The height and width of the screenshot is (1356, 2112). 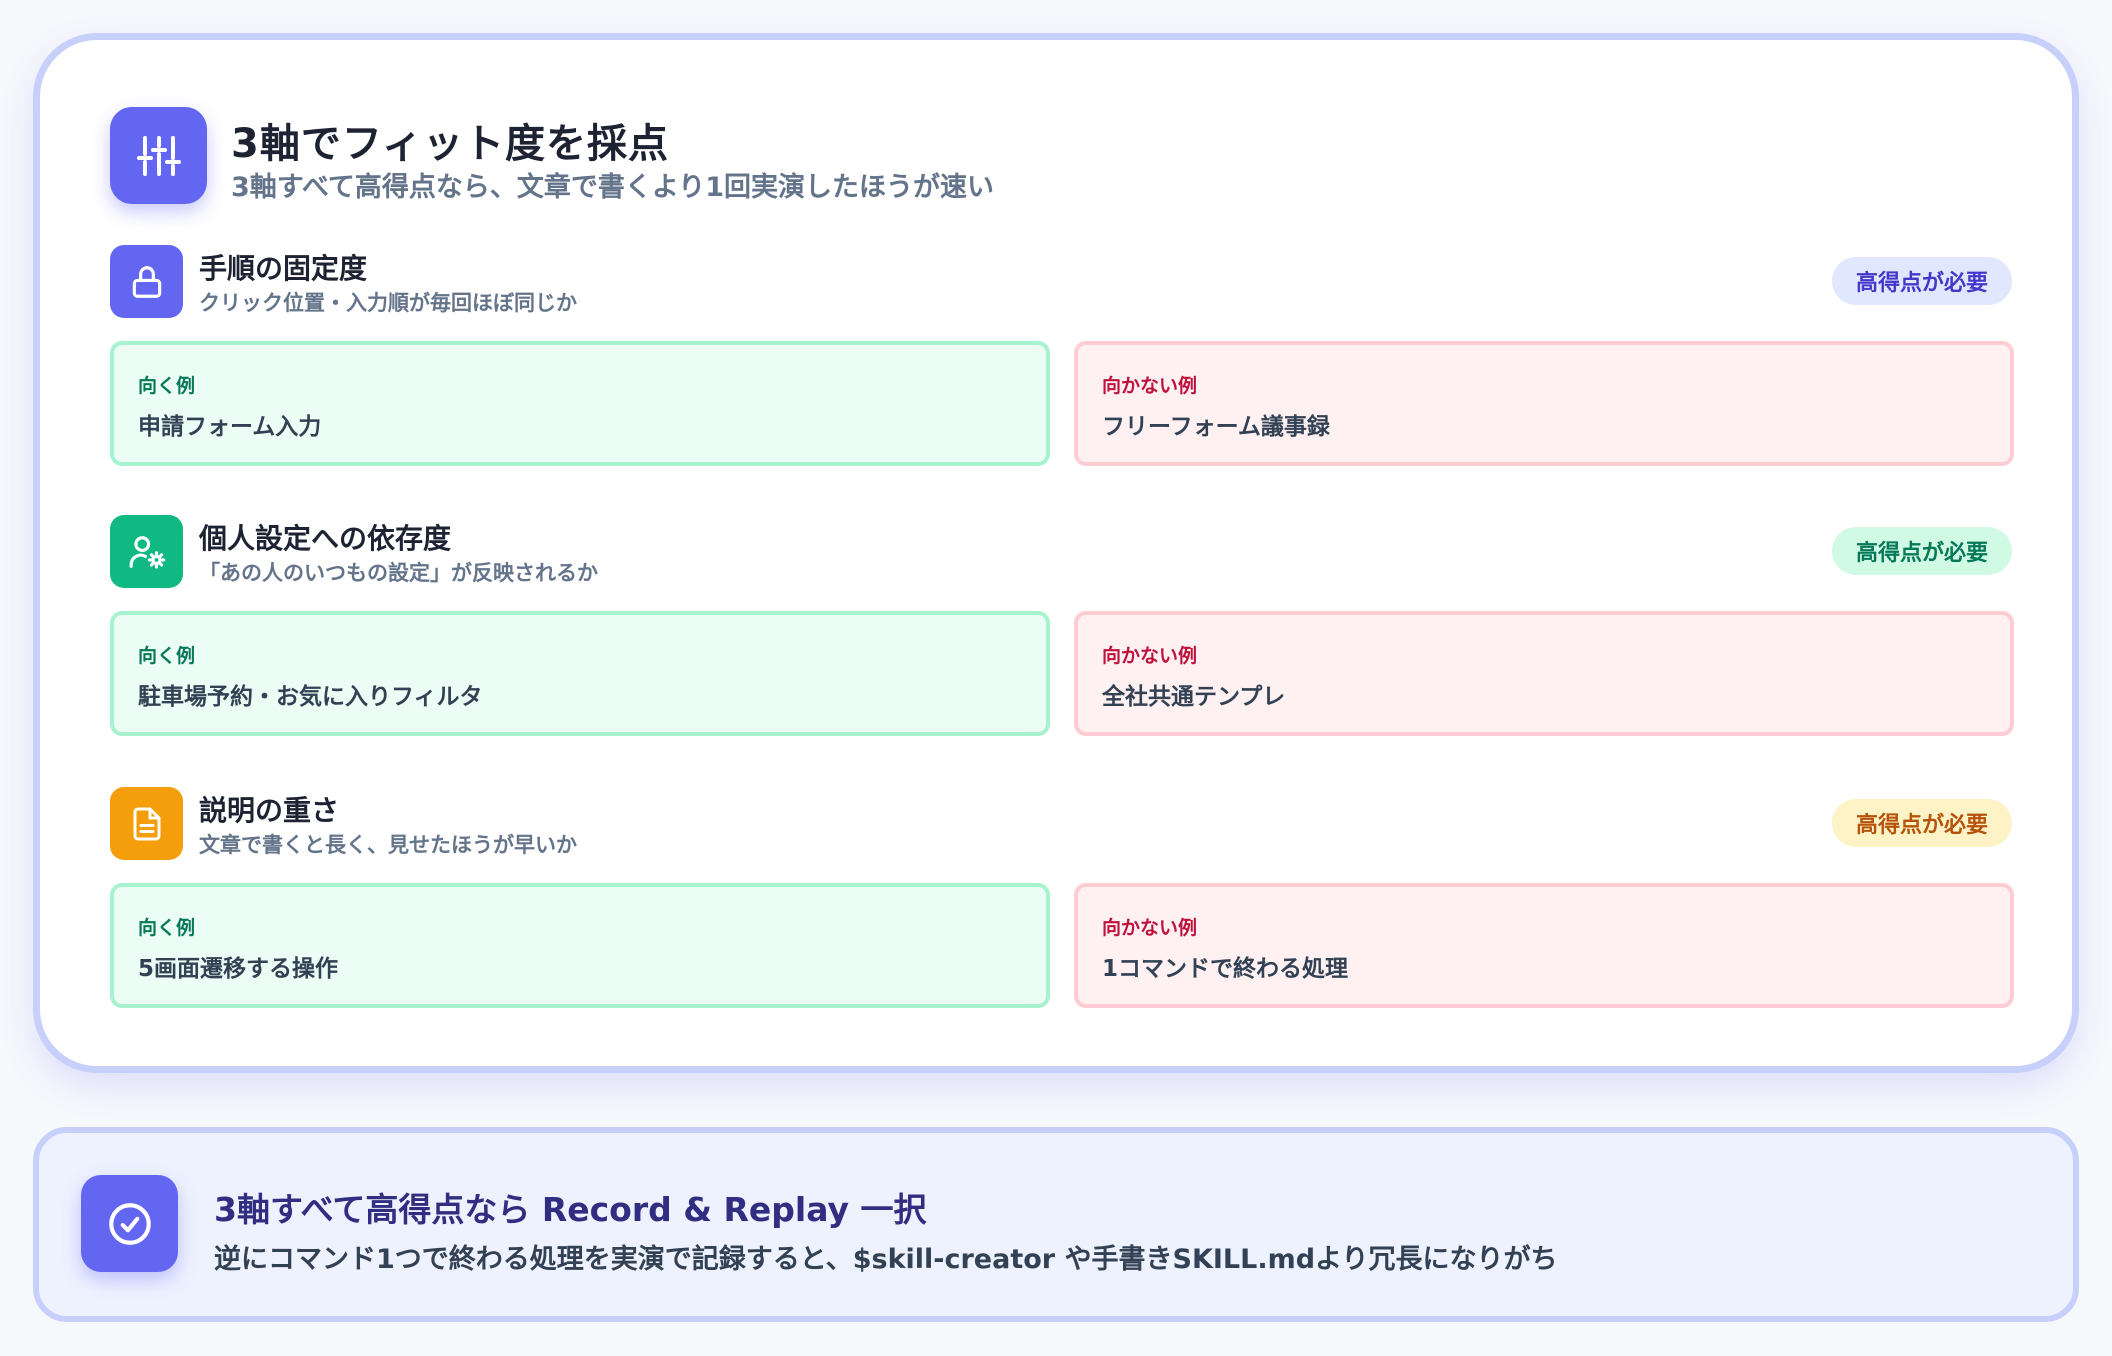 I want to click on section-title: 手順の固定度, so click(x=283, y=268).